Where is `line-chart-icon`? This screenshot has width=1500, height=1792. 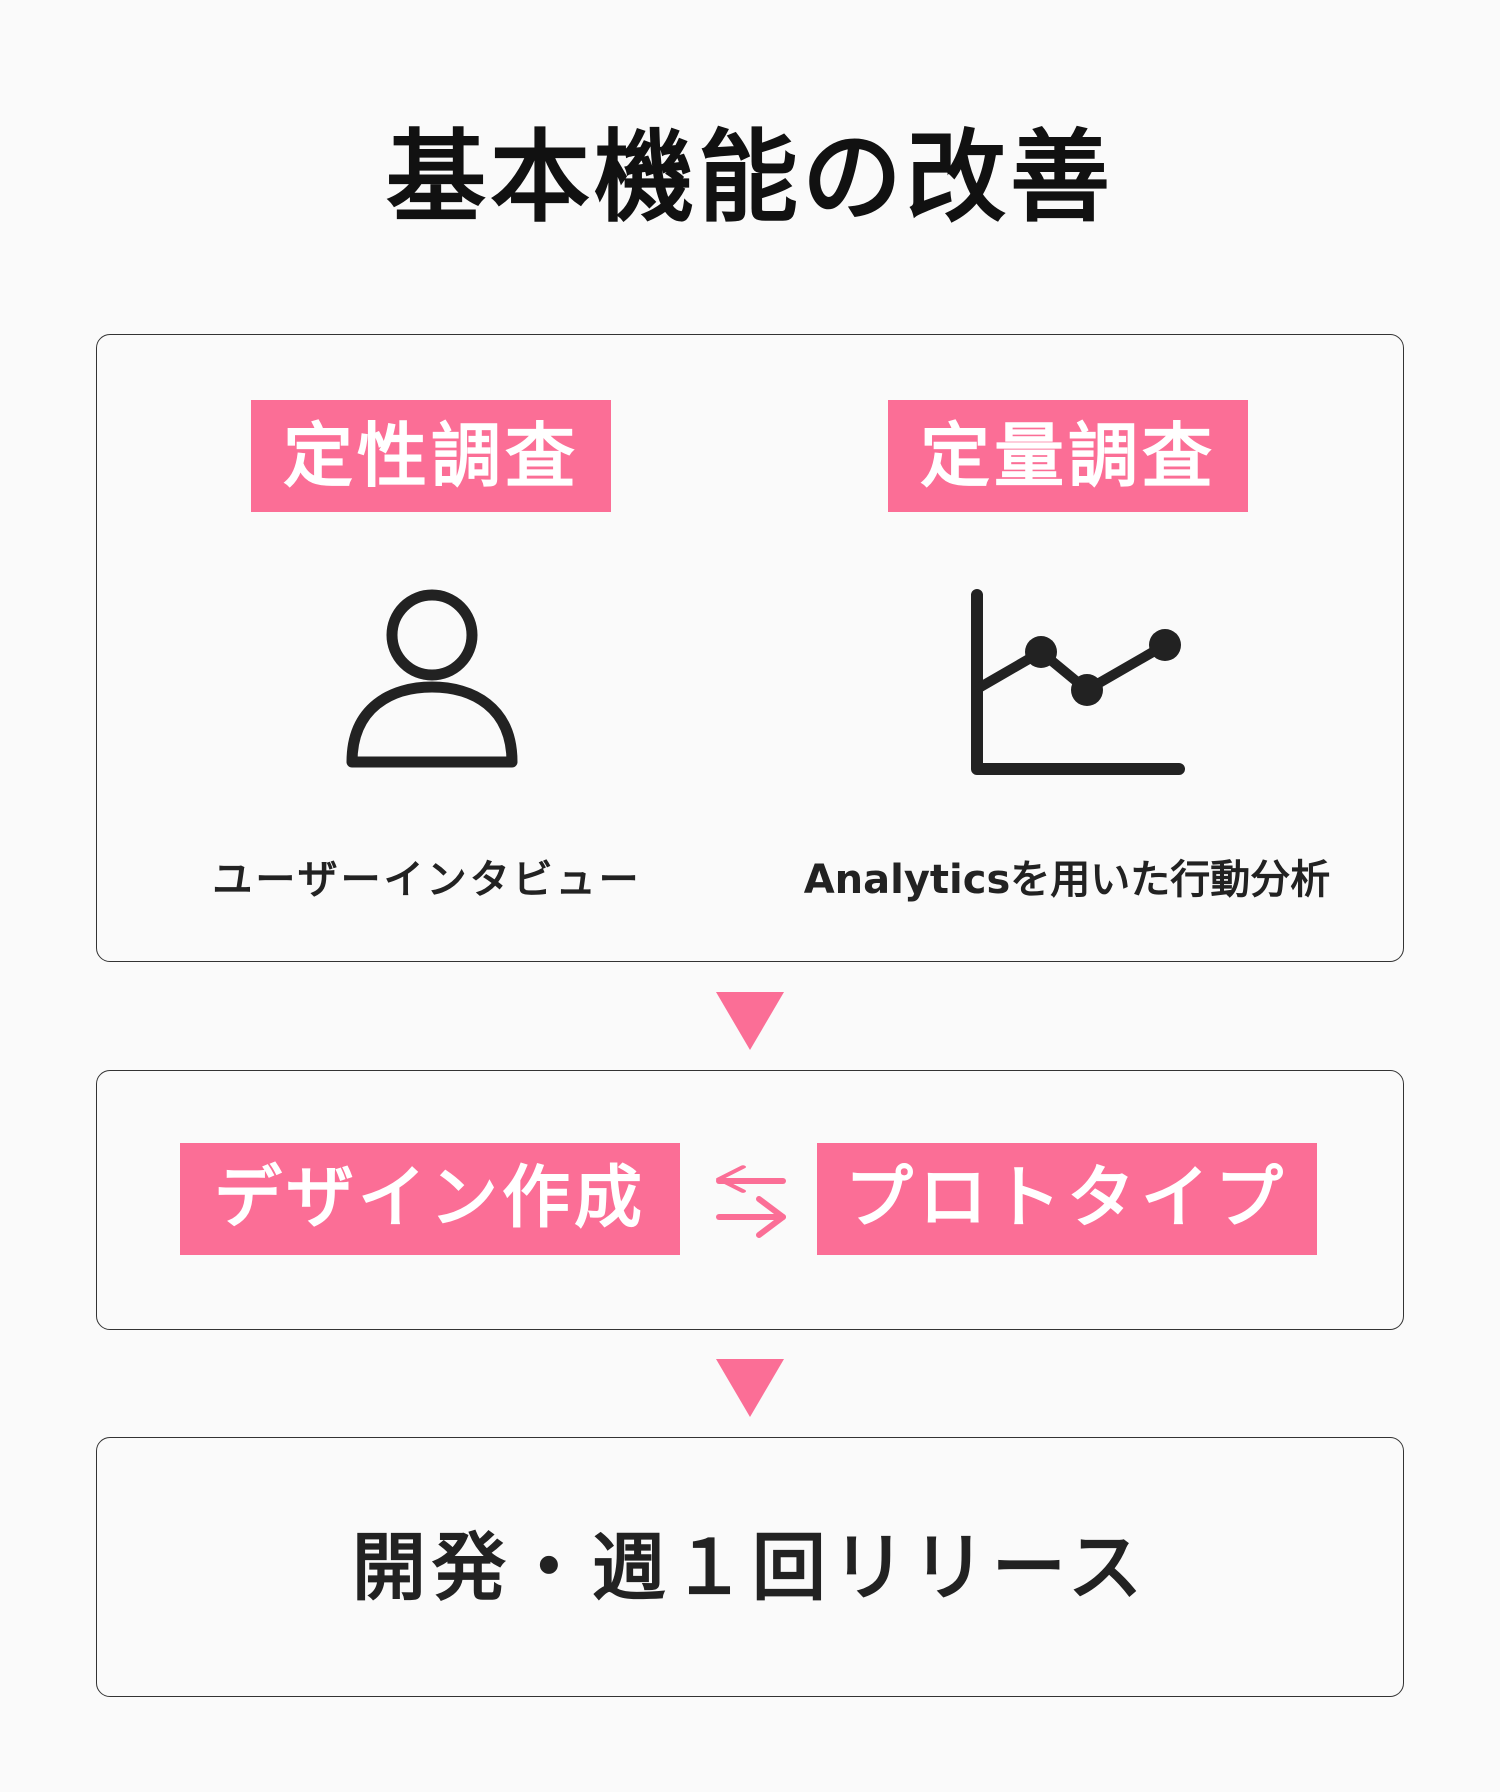 line-chart-icon is located at coordinates (1078, 682).